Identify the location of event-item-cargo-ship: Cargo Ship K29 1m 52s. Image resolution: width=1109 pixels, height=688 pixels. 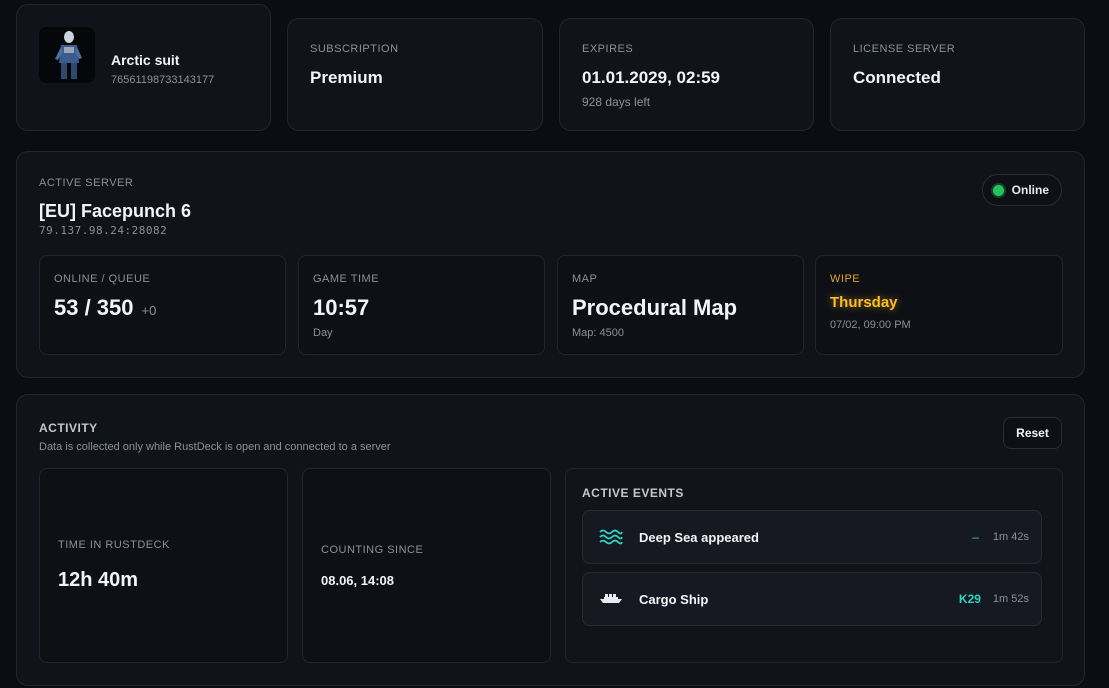
(812, 599).